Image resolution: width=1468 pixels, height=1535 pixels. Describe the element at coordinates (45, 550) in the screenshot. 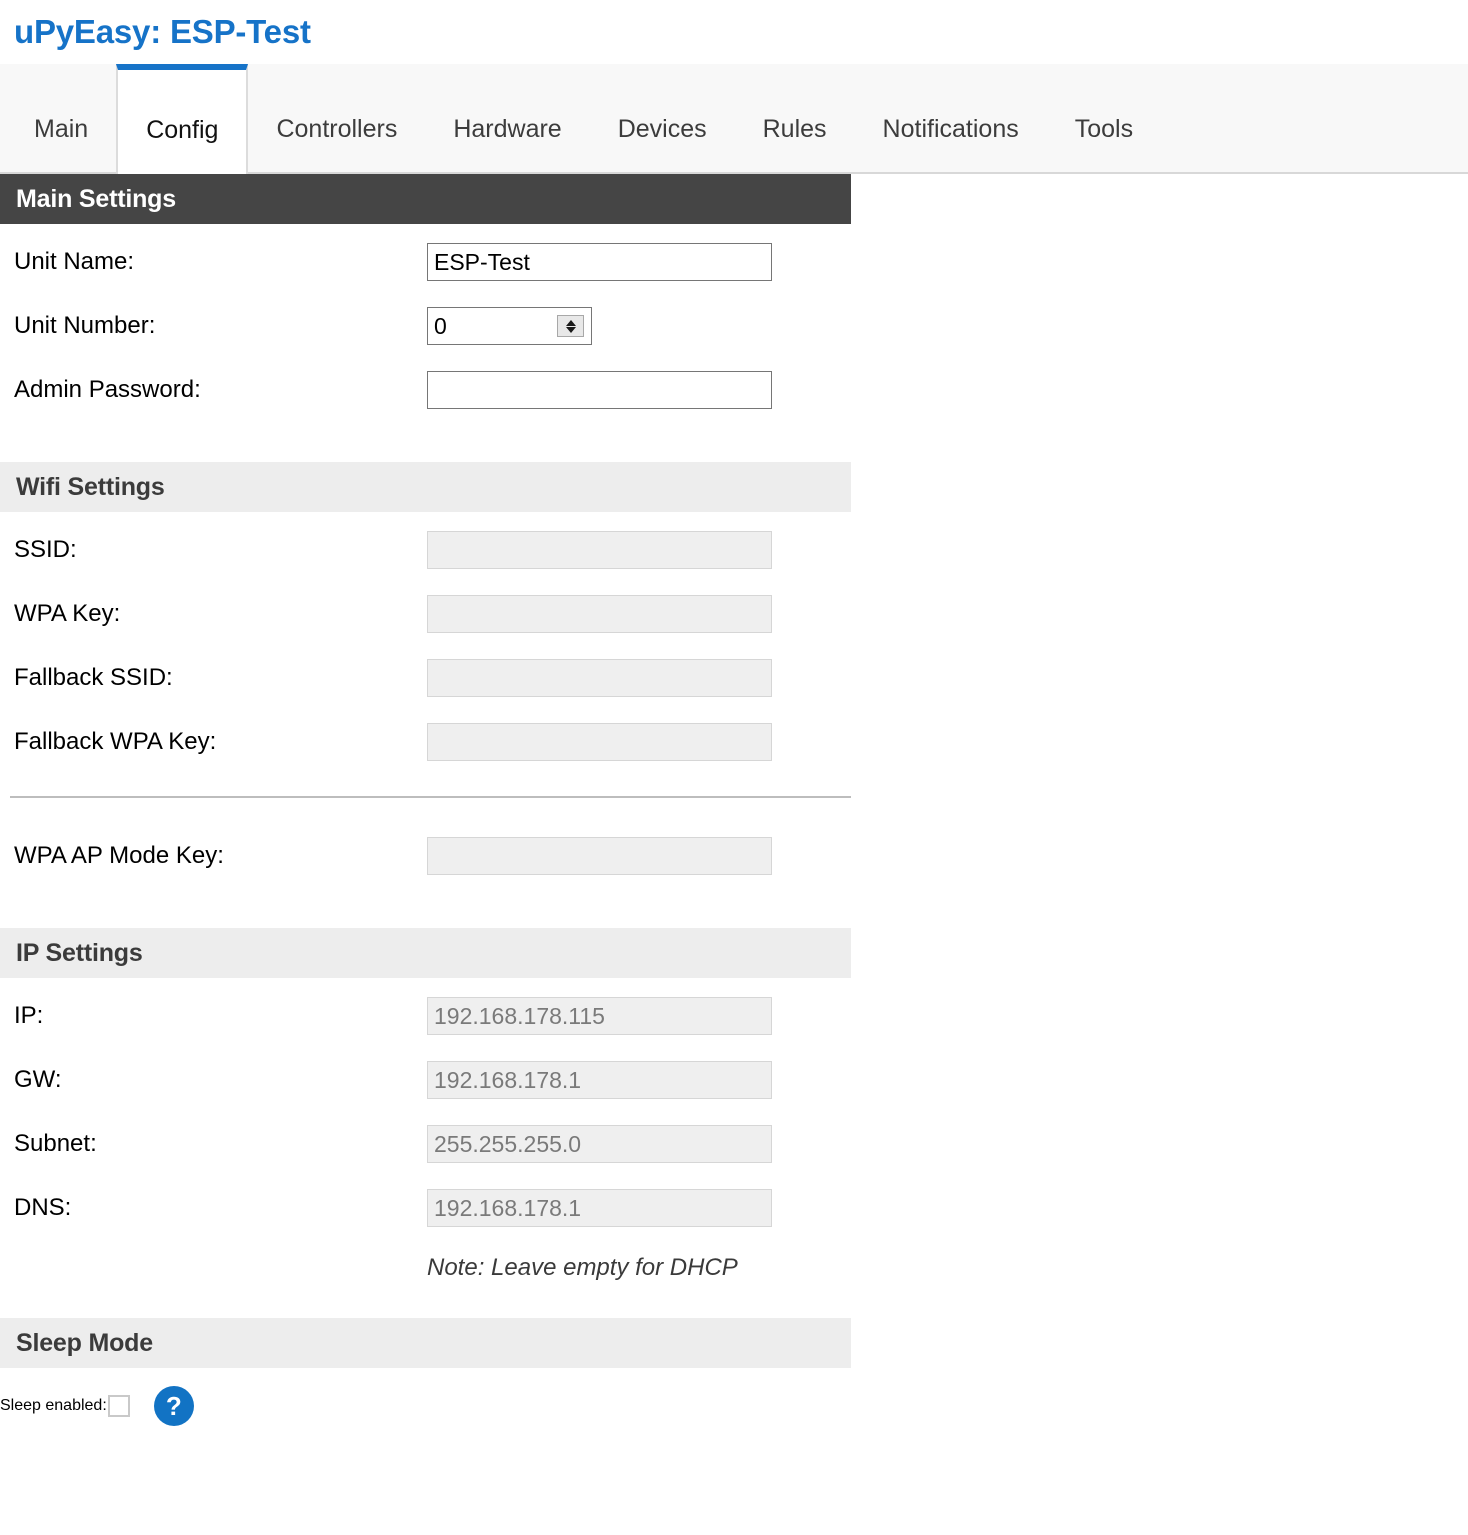

I see `ssid-label: SSID:` at that location.